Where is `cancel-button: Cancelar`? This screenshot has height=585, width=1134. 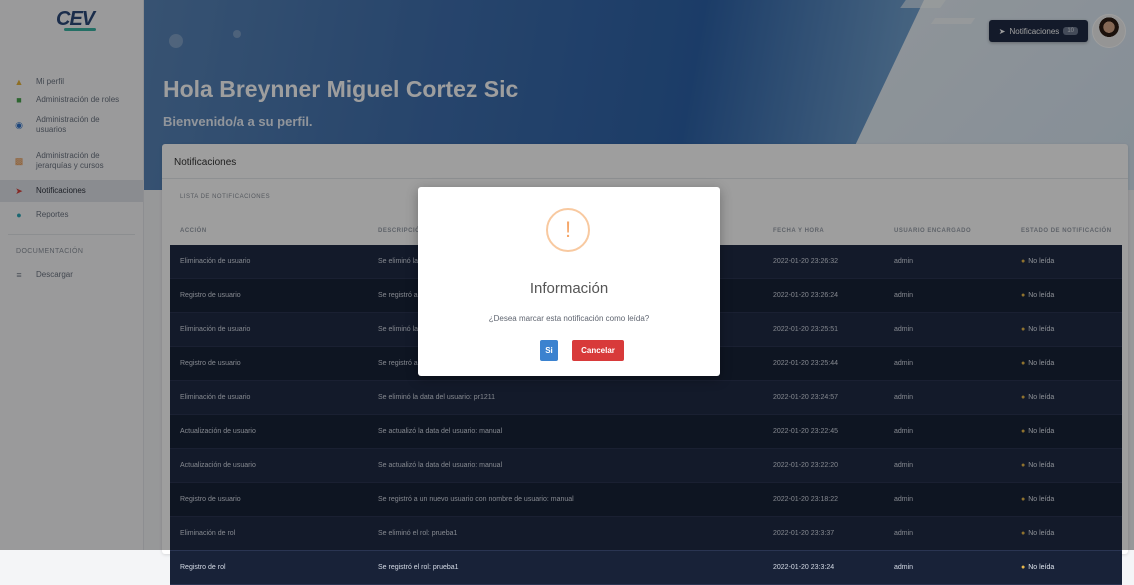
cancel-button: Cancelar is located at coordinates (598, 350).